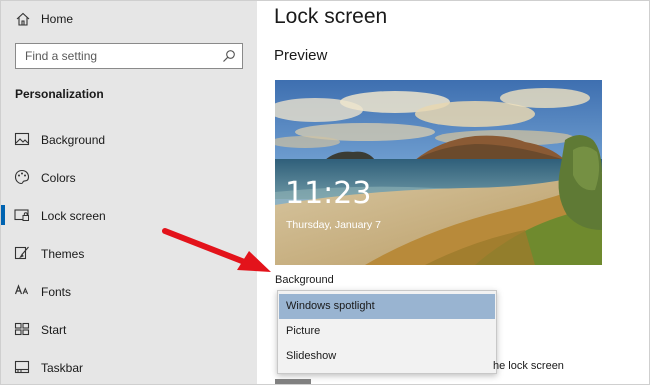 This screenshot has height=385, width=650. I want to click on home-icon, so click(23, 19).